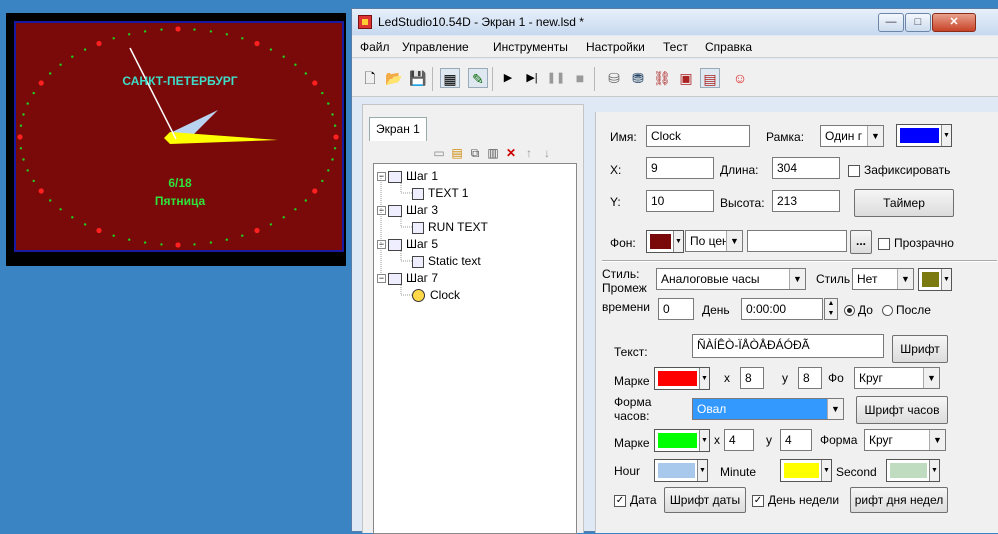  I want to click on second-color-picker: ▼, so click(913, 470).